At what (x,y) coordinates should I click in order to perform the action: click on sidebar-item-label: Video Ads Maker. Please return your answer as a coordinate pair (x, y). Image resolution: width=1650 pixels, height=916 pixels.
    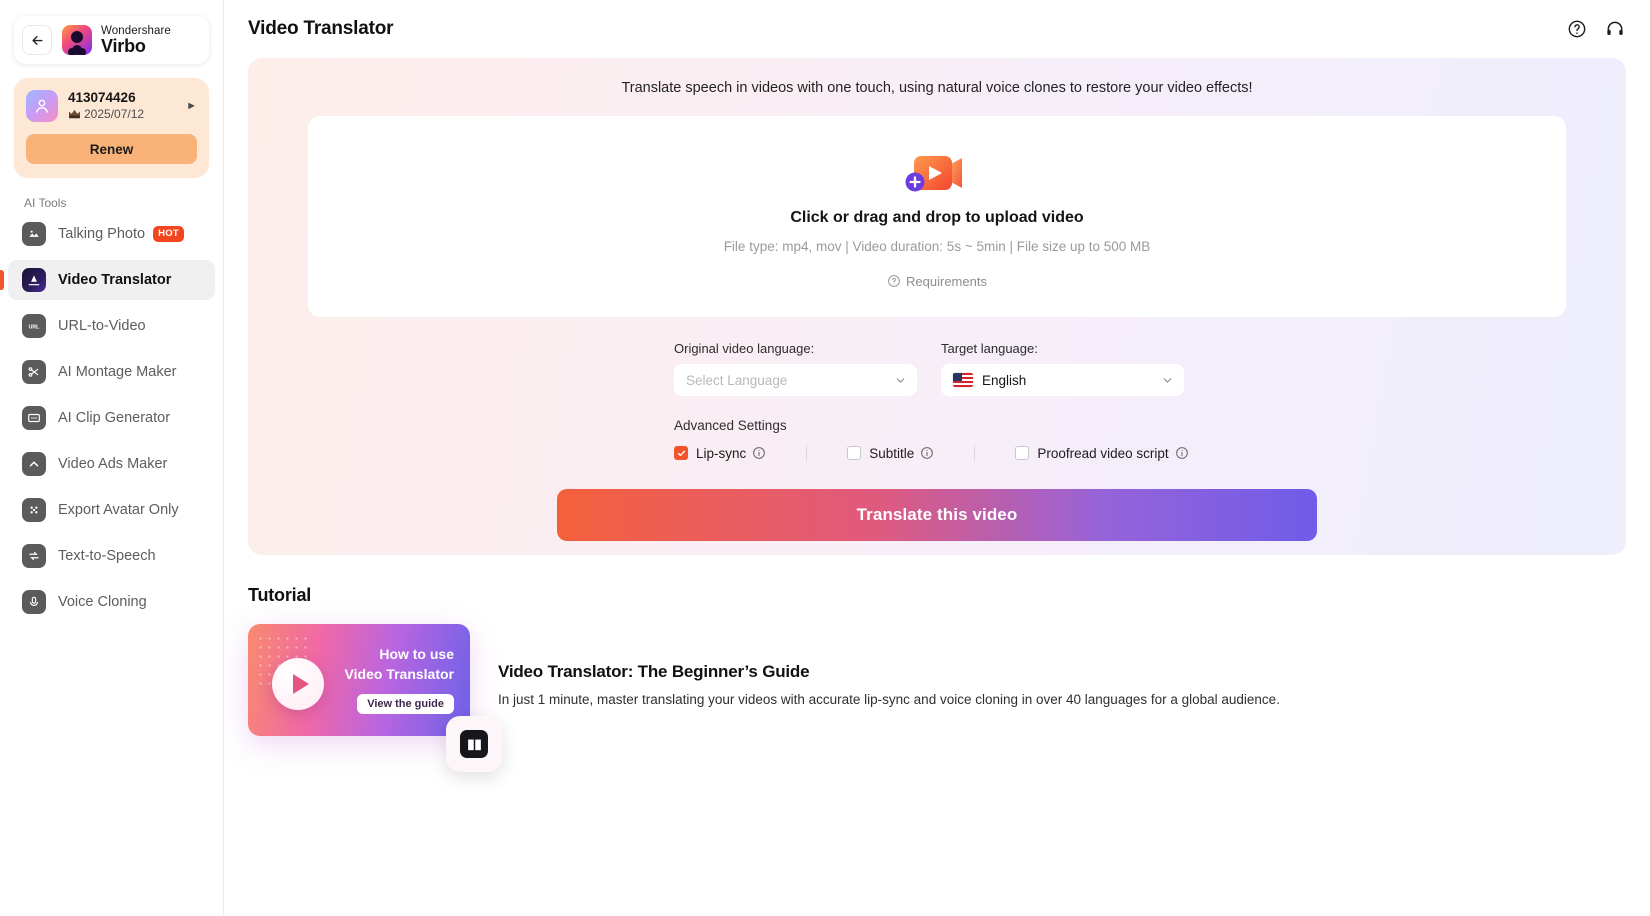
    Looking at the image, I should click on (113, 464).